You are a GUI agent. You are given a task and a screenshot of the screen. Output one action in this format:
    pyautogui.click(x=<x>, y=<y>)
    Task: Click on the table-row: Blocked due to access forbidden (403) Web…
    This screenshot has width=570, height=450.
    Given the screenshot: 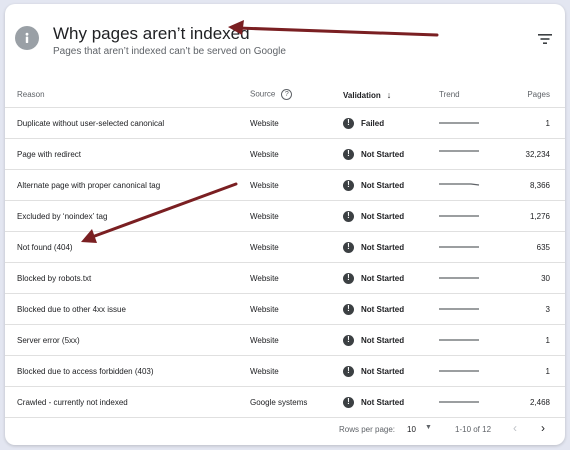 What is the action you would take?
    pyautogui.click(x=285, y=371)
    